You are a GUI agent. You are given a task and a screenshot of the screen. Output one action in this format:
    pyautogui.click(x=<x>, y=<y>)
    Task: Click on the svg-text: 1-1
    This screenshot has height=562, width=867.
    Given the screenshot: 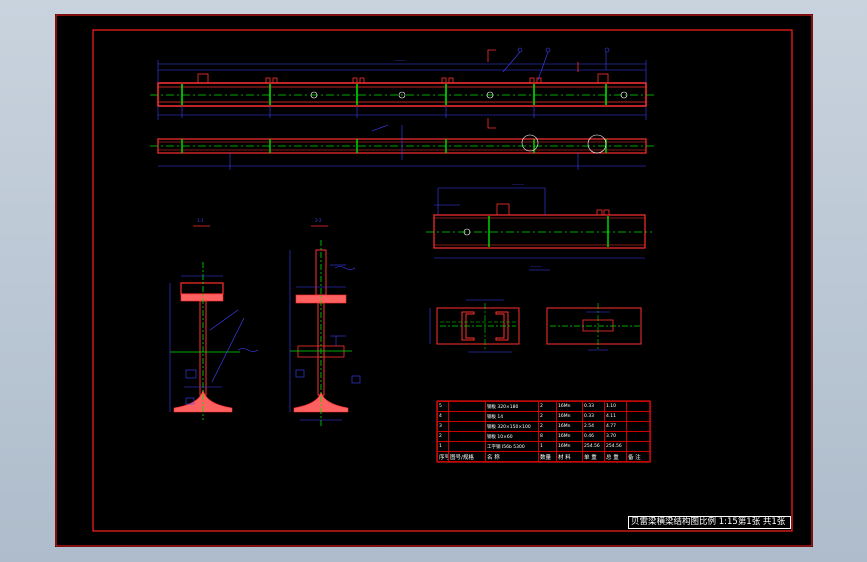 What is the action you would take?
    pyautogui.click(x=200, y=220)
    